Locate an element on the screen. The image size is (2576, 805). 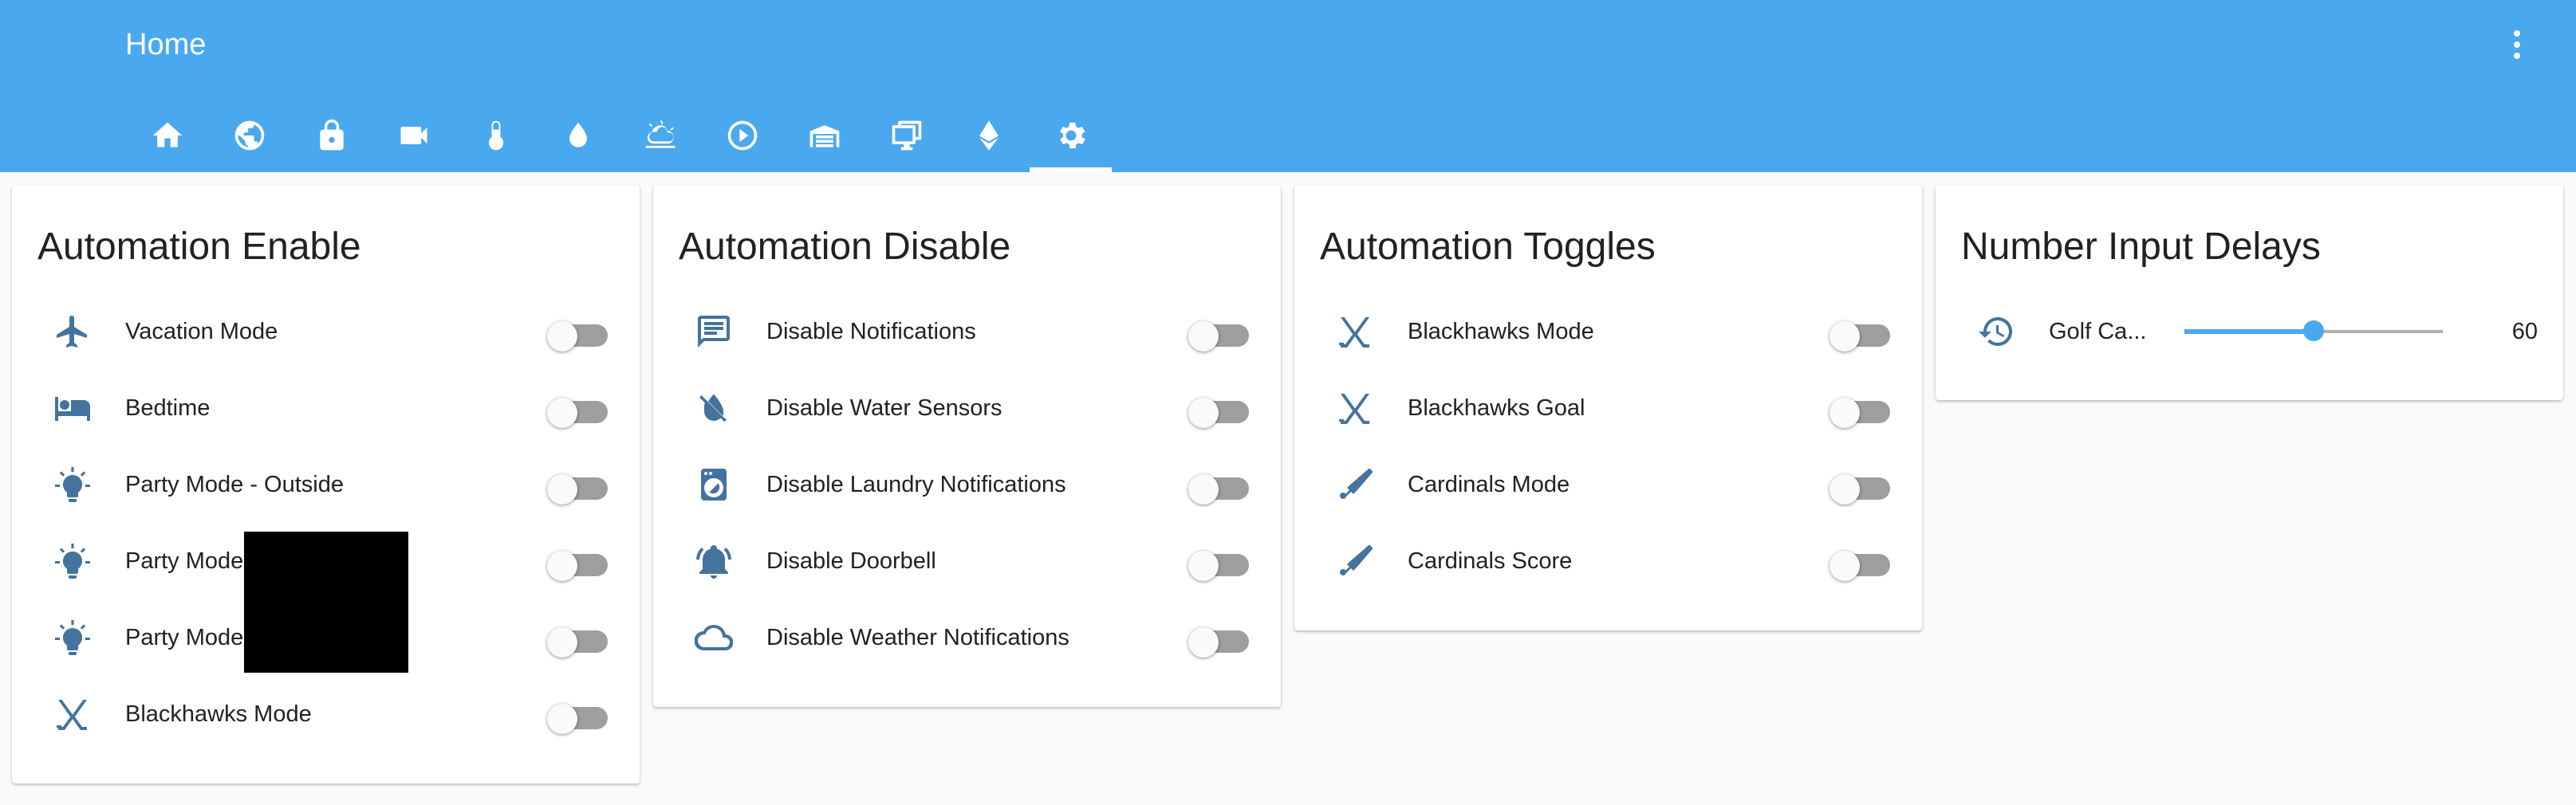
earth-icon is located at coordinates (249, 135).